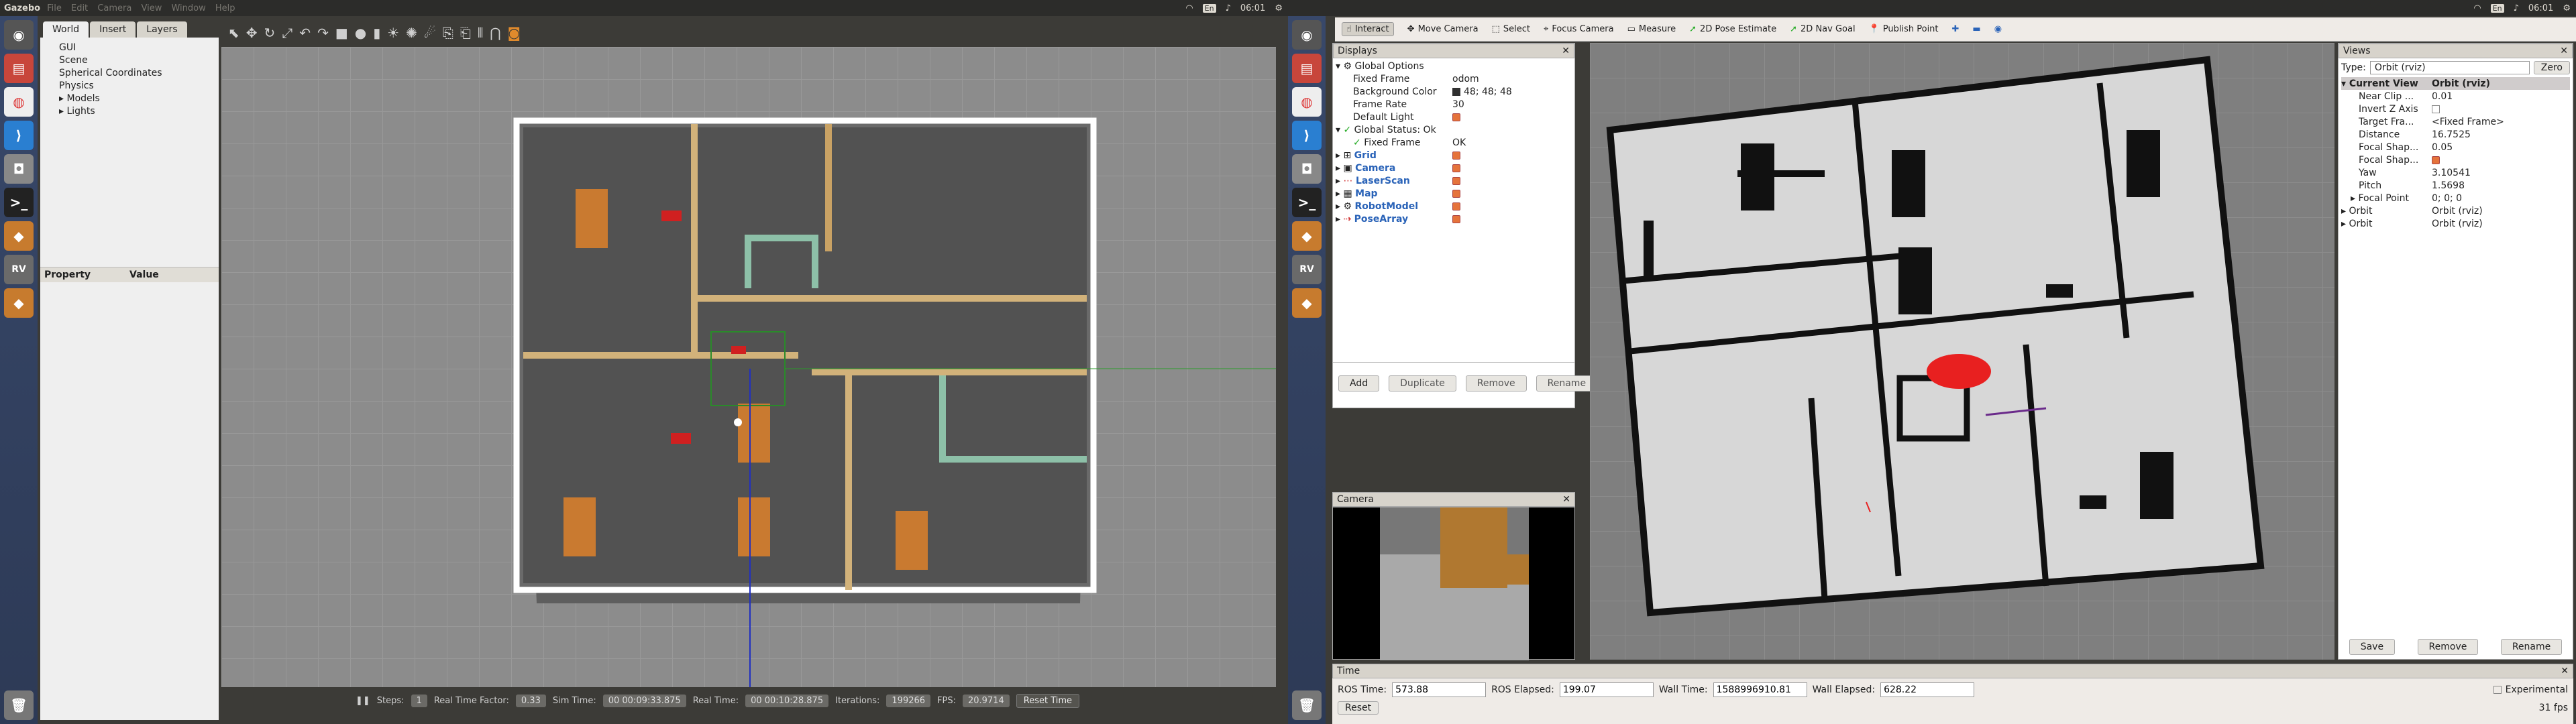  What do you see at coordinates (2455, 96) in the screenshot?
I see `view-row: Near Clip ... 0.01` at bounding box center [2455, 96].